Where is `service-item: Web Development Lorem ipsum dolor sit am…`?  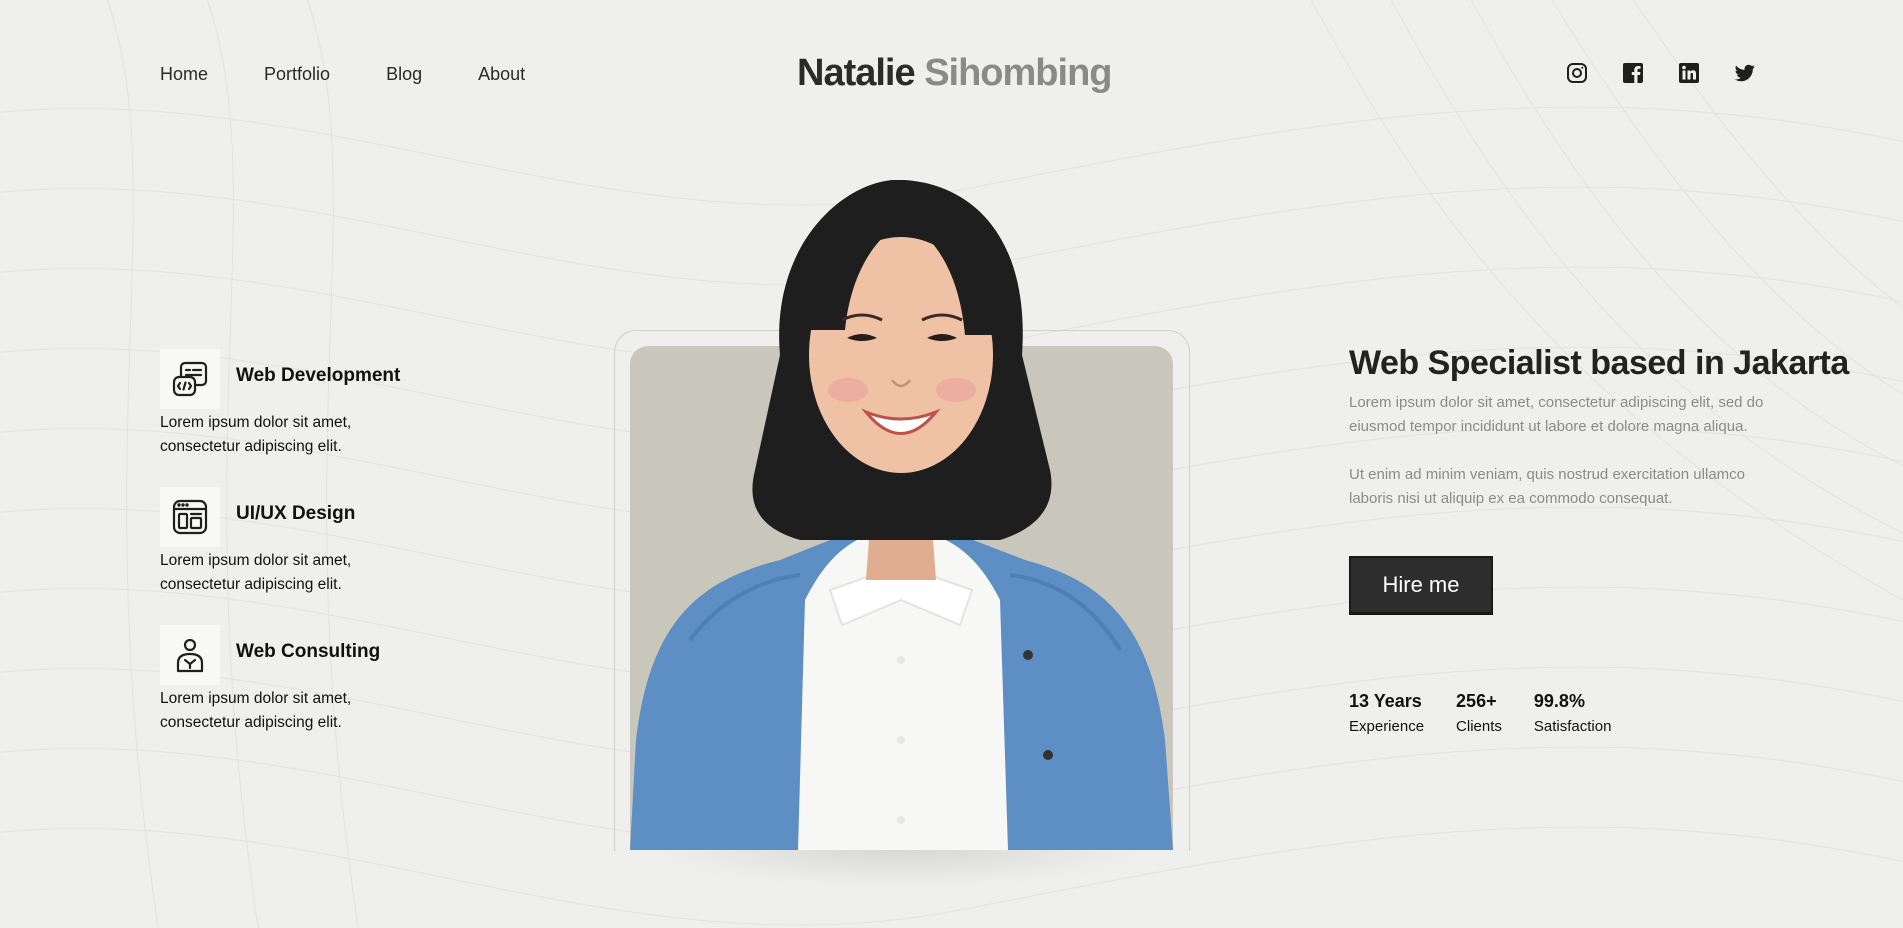 service-item: Web Development Lorem ipsum dolor sit am… is located at coordinates (290, 418).